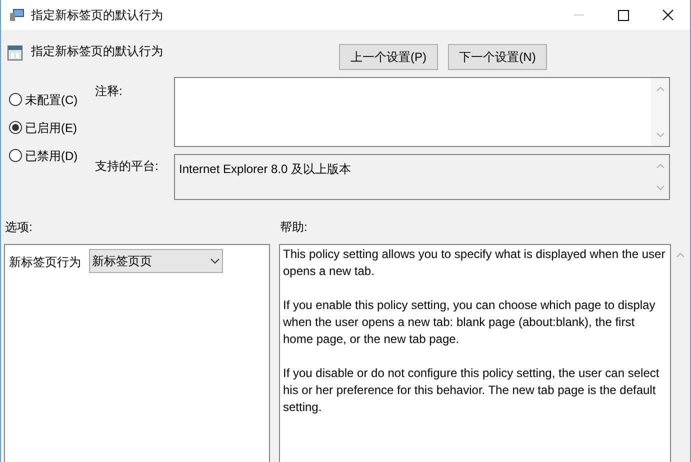 Image resolution: width=691 pixels, height=462 pixels. What do you see at coordinates (51, 155) in the screenshot?
I see `radio-label: 已禁用(D)` at bounding box center [51, 155].